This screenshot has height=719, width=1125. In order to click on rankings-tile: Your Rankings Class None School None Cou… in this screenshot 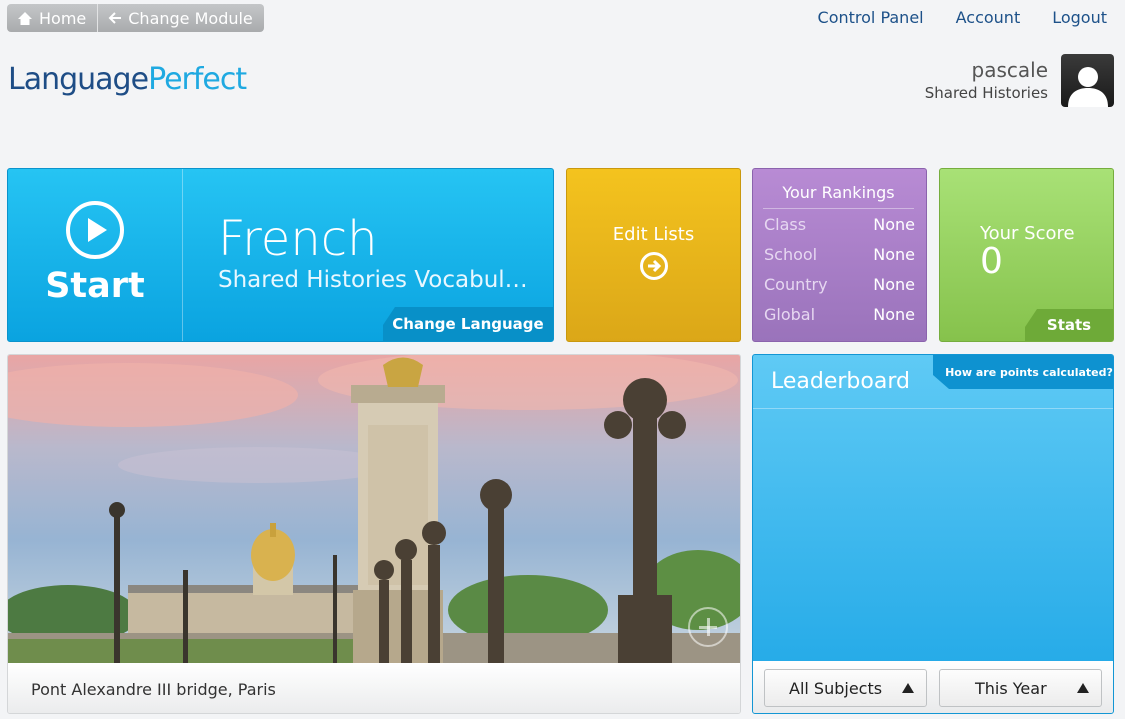, I will do `click(839, 255)`.